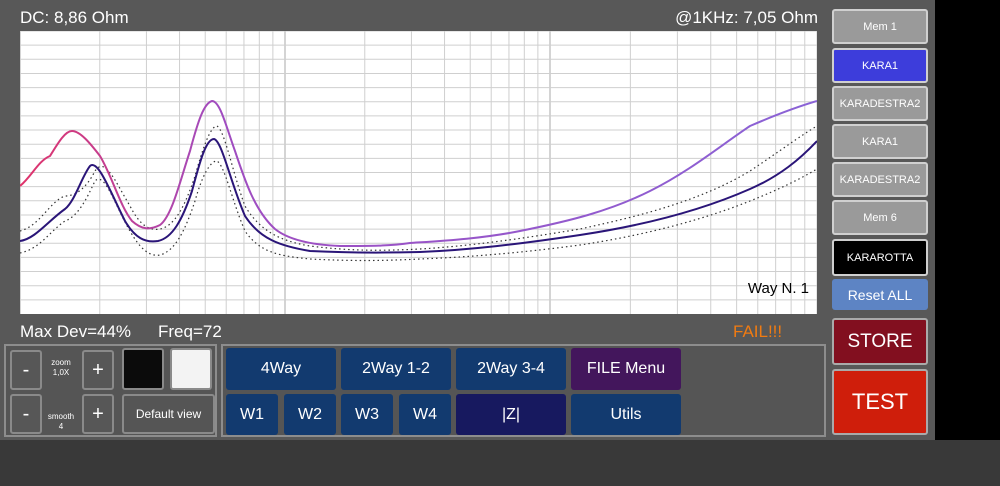 This screenshot has height=486, width=1000. Describe the element at coordinates (880, 402) in the screenshot. I see `test-button: TEST` at that location.